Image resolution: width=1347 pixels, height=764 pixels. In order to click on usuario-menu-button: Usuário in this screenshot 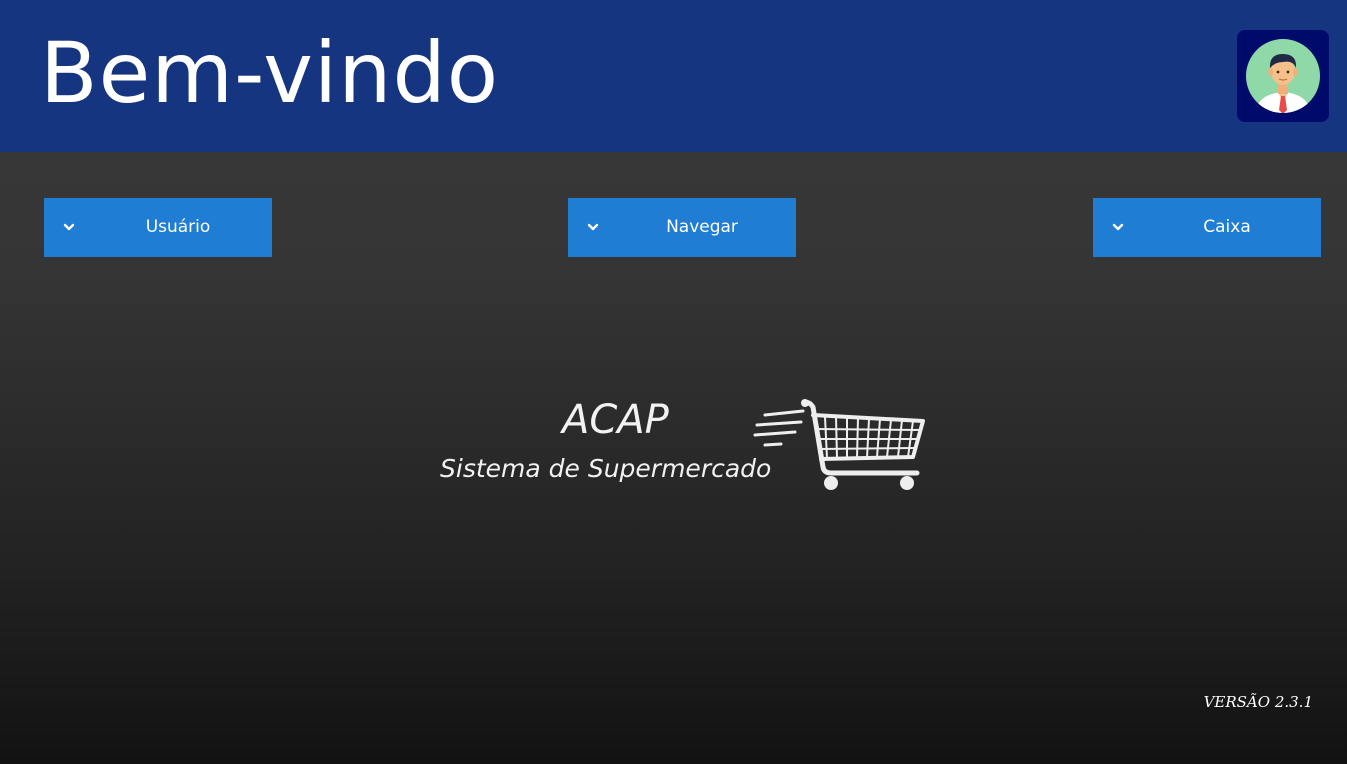, I will do `click(158, 227)`.